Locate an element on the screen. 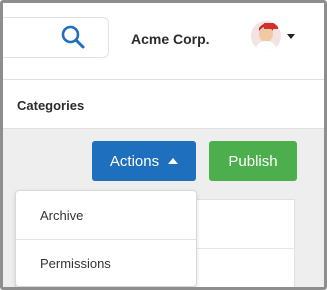  avatar-image is located at coordinates (266, 36).